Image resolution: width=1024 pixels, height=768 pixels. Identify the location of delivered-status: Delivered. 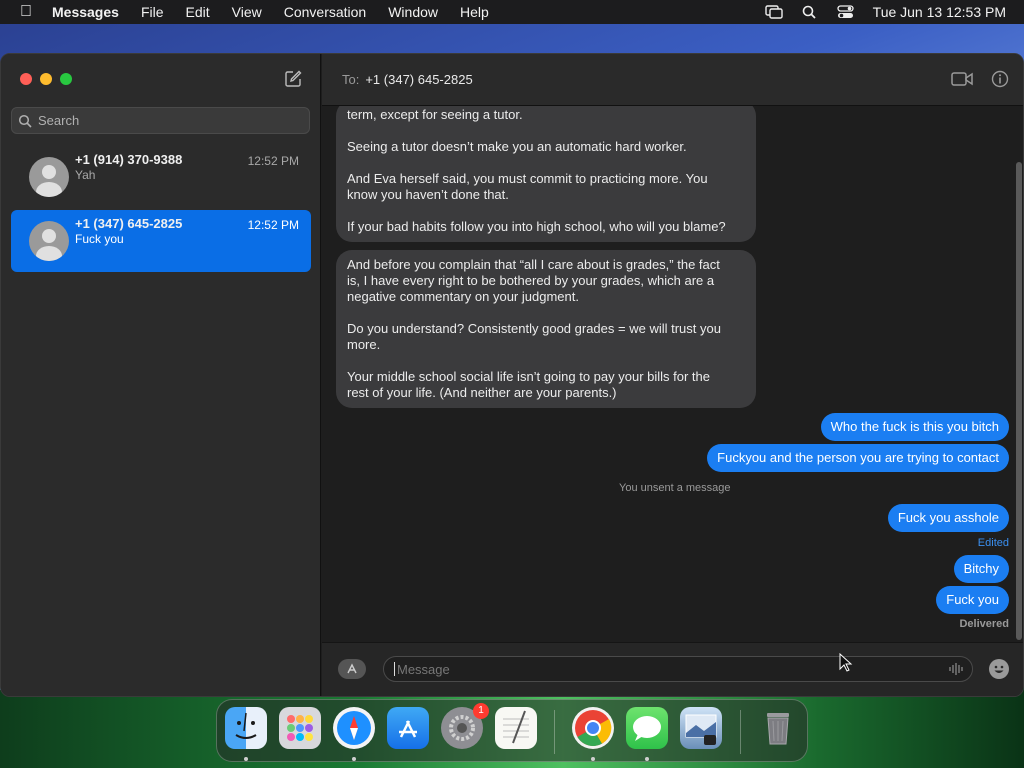
(984, 624).